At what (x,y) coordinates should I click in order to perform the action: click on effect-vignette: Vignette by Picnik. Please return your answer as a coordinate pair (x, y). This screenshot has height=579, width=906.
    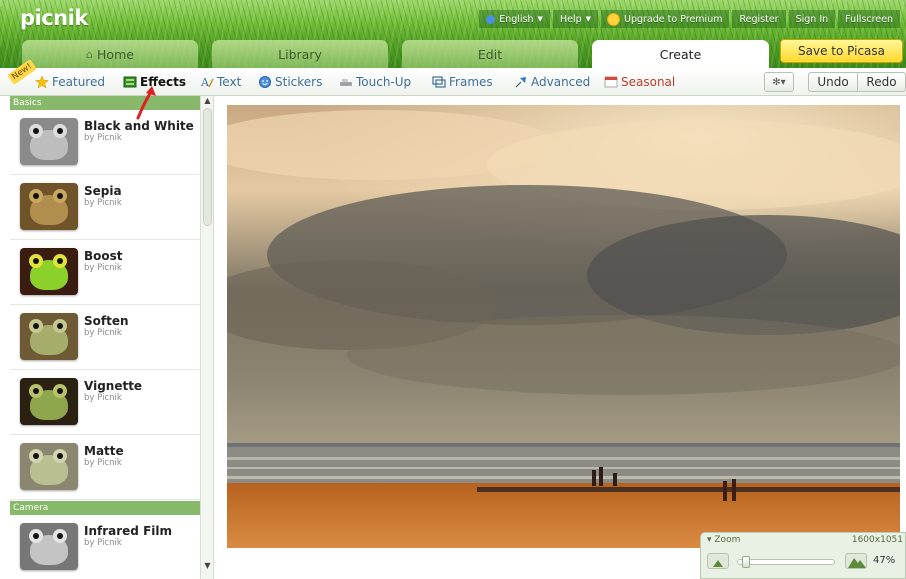
    Looking at the image, I should click on (105, 402).